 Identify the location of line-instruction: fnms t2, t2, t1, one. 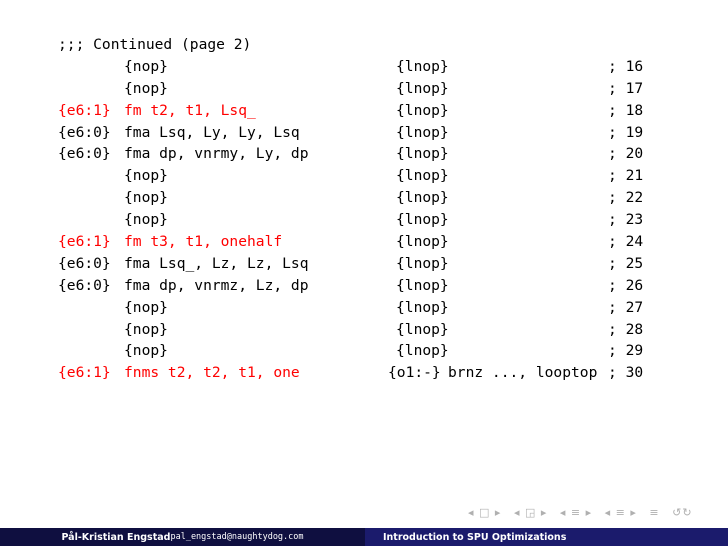
(212, 373).